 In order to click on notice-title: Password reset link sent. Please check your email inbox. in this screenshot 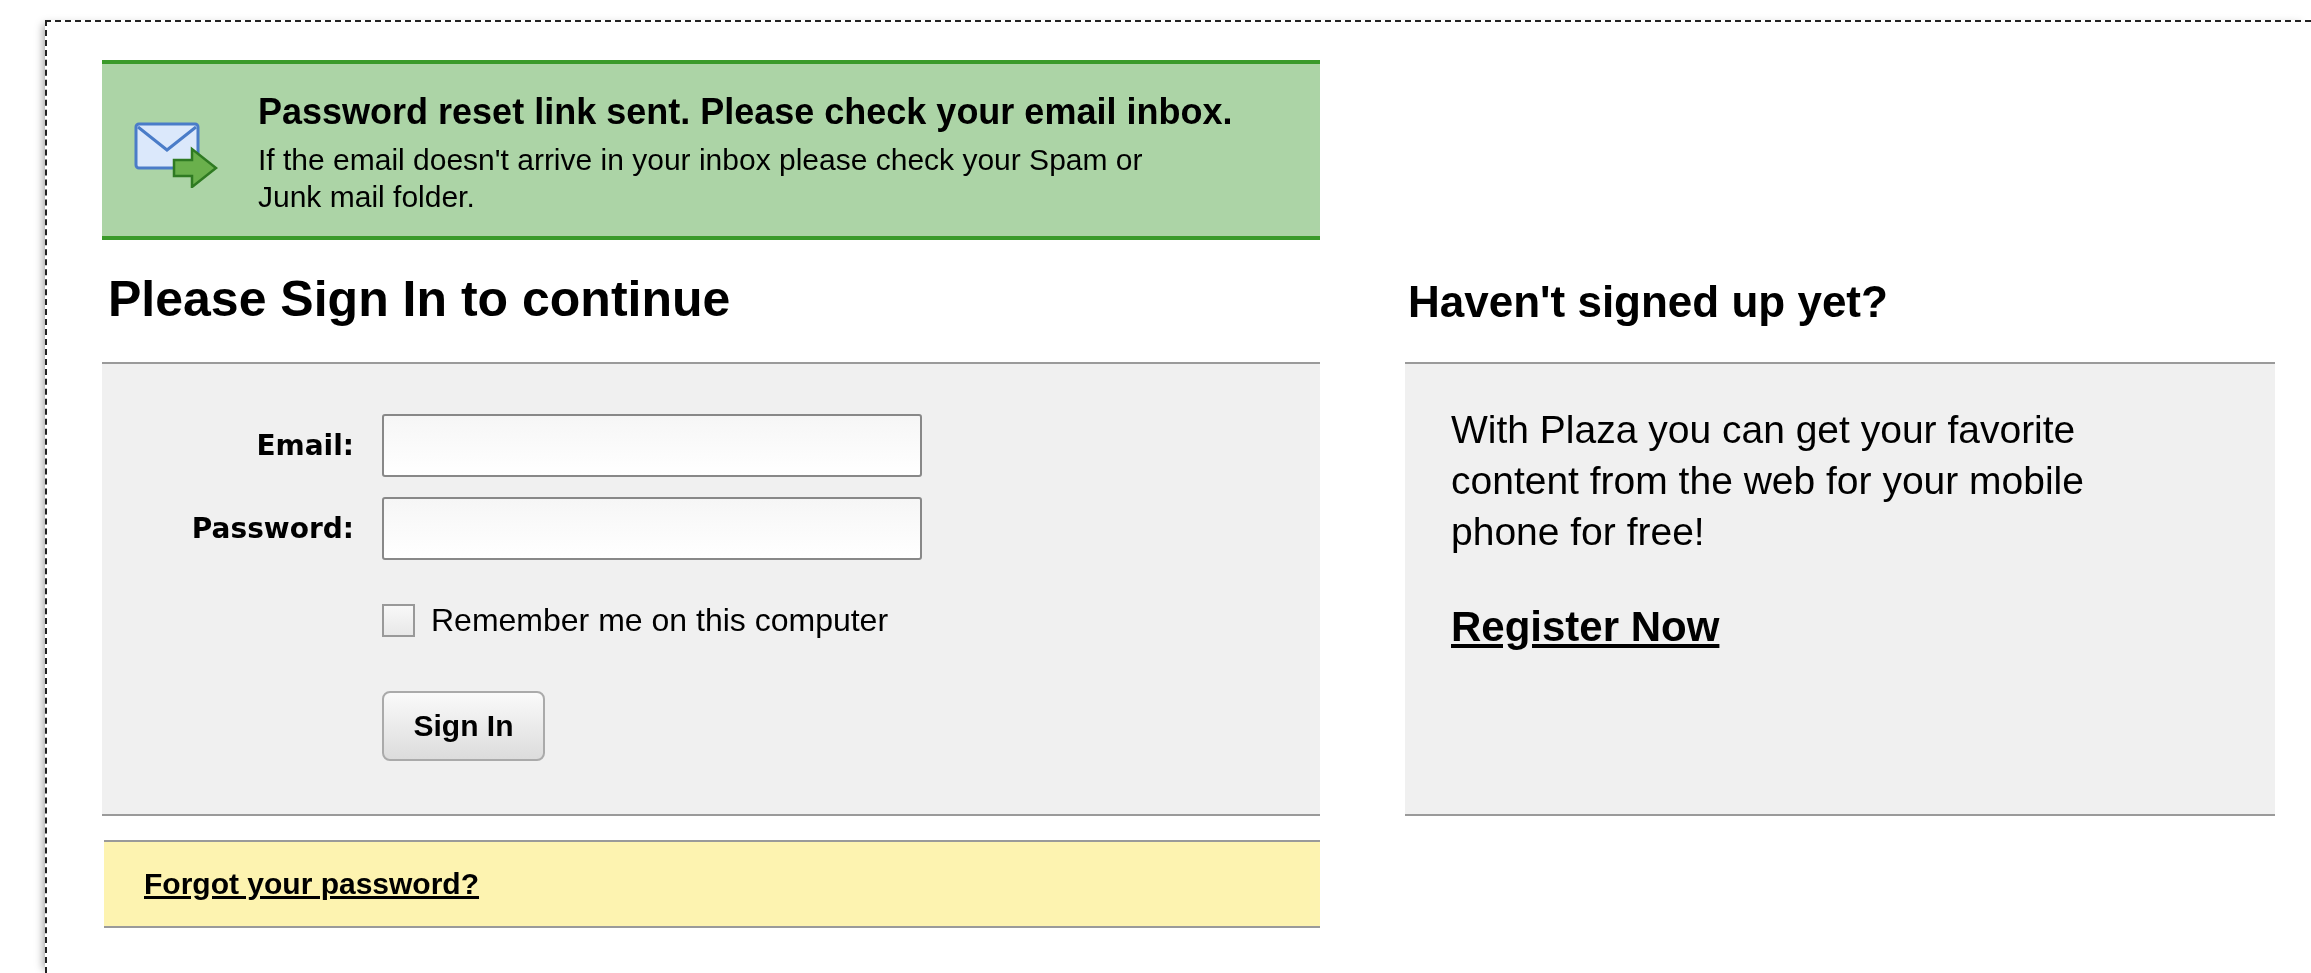, I will do `click(745, 112)`.